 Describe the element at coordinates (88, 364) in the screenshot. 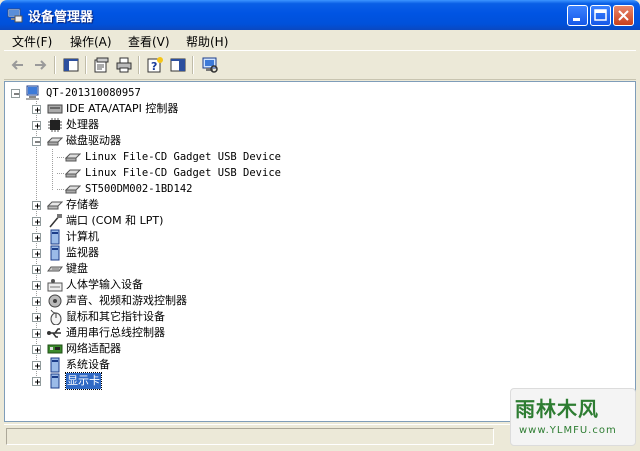

I see `category-label: 系统设备` at that location.